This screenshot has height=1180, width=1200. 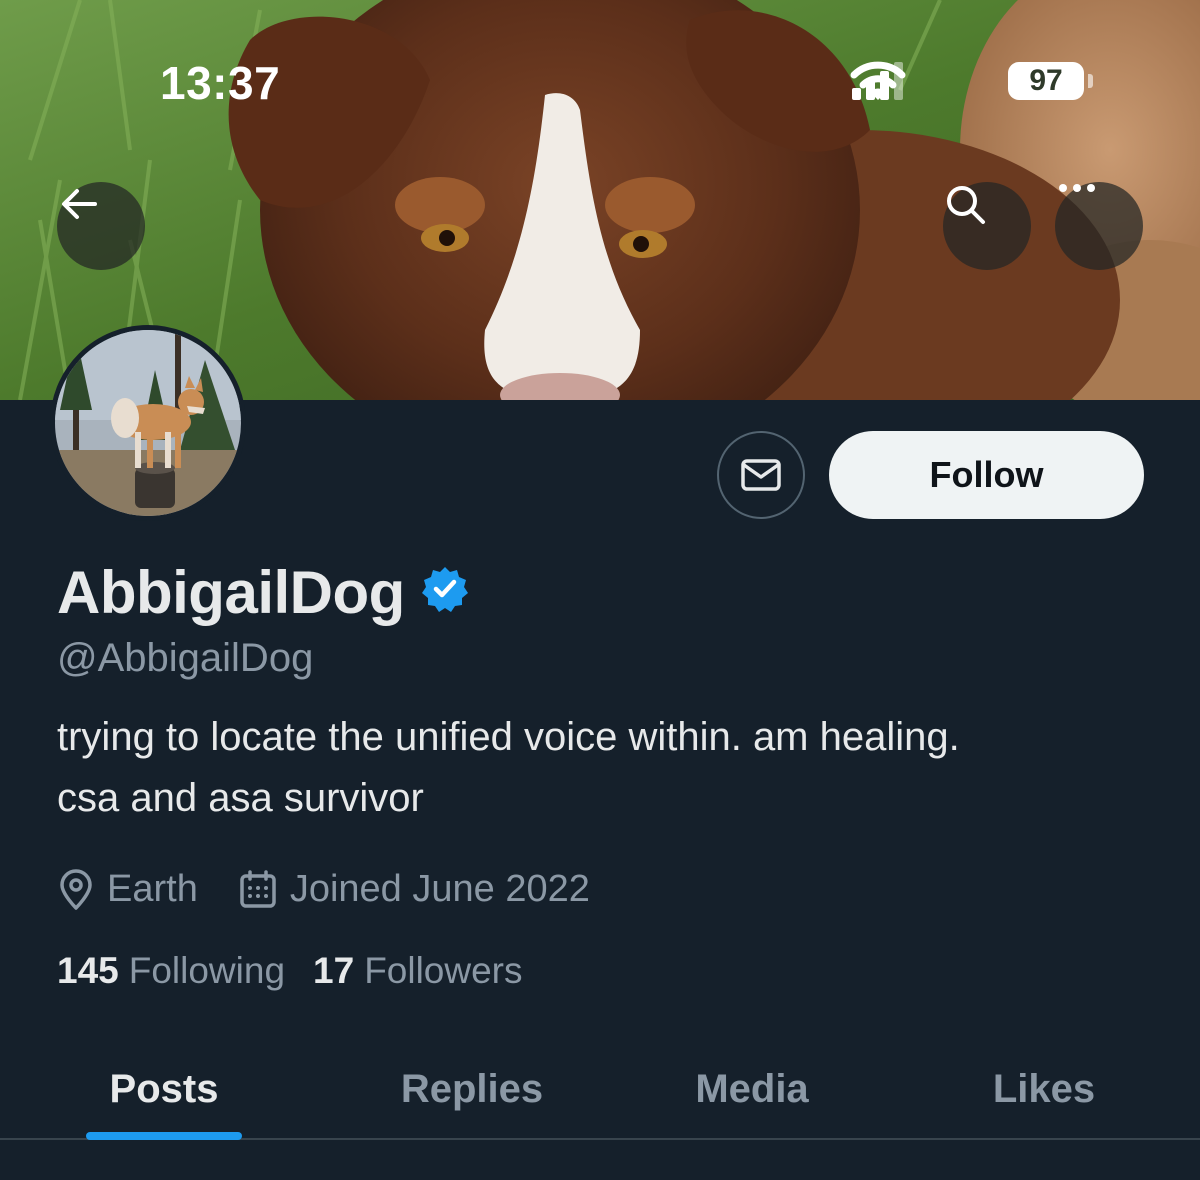 What do you see at coordinates (220, 83) in the screenshot?
I see `status-time: 13:37` at bounding box center [220, 83].